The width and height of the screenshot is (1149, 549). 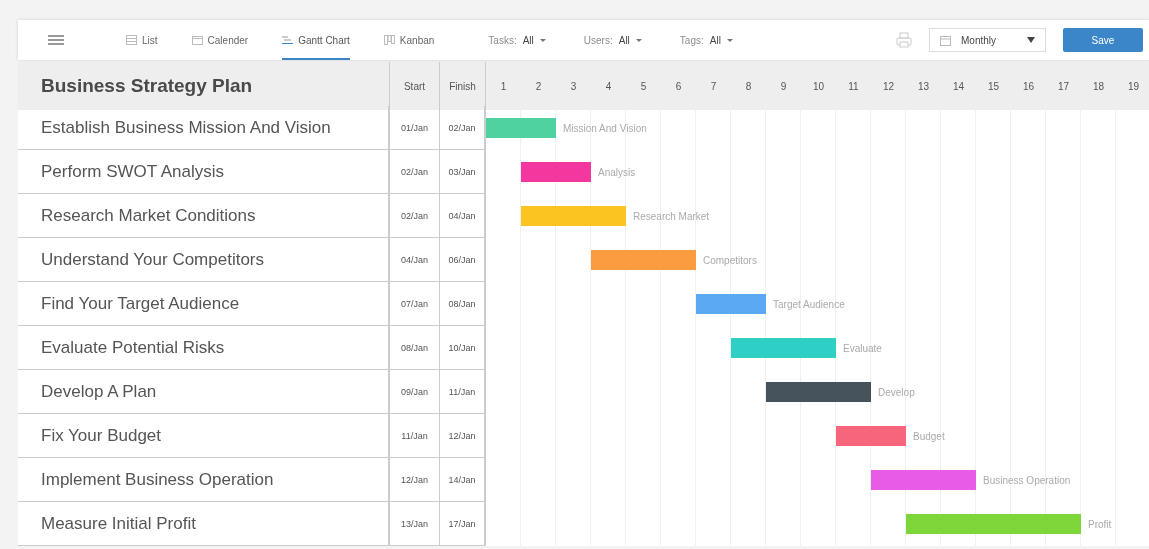 What do you see at coordinates (204, 216) in the screenshot?
I see `task-name: Research Market Conditions` at bounding box center [204, 216].